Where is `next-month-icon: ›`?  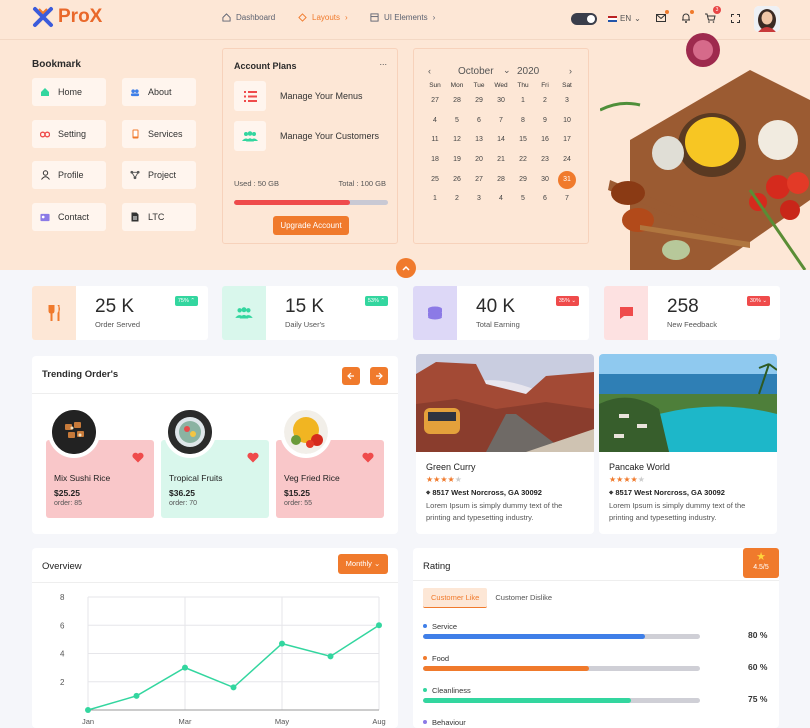
next-month-icon: › is located at coordinates (570, 71).